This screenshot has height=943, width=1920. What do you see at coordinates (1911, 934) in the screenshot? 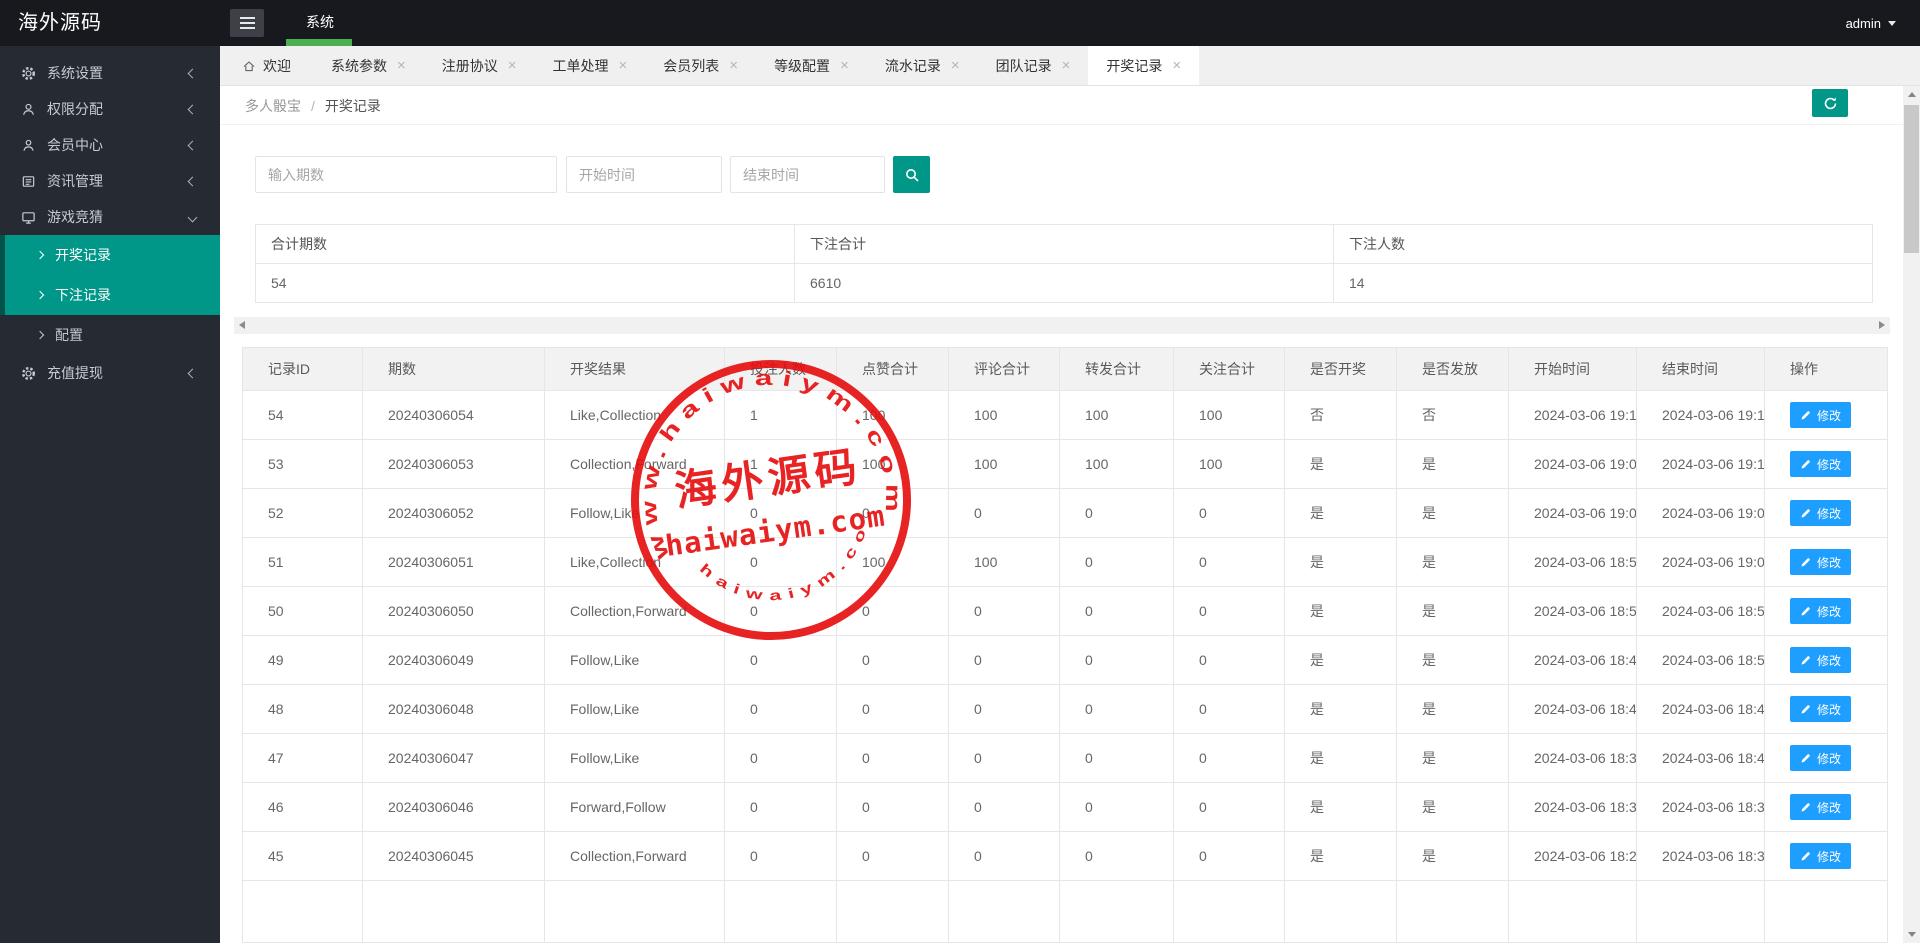
I see `scroll-down-icon` at bounding box center [1911, 934].